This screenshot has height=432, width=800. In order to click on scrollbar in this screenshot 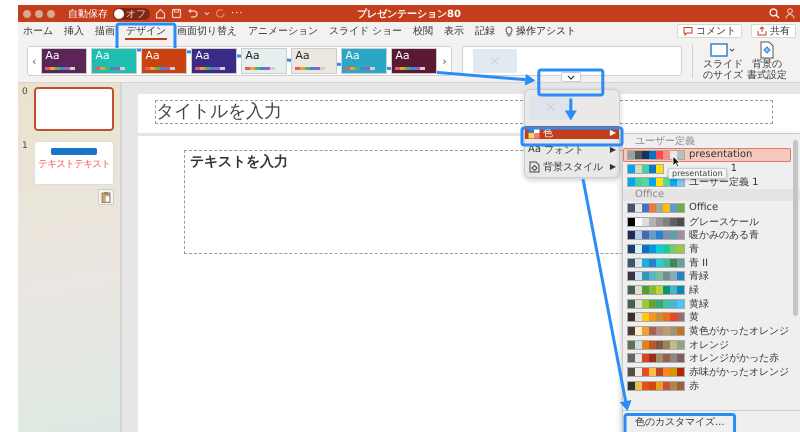, I will do `click(795, 228)`.